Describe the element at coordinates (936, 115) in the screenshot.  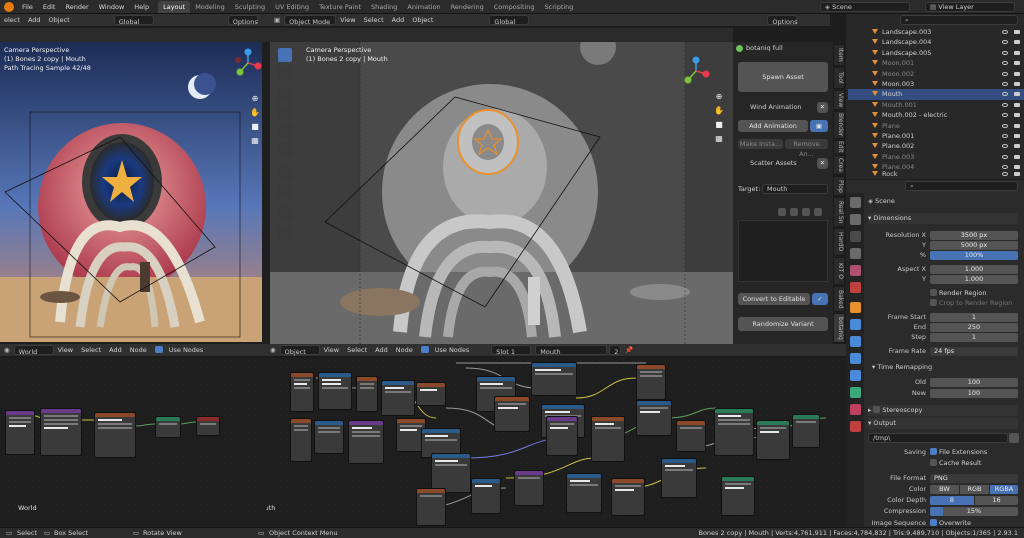
I see `outliner-row: Mouth.002 - electric` at that location.